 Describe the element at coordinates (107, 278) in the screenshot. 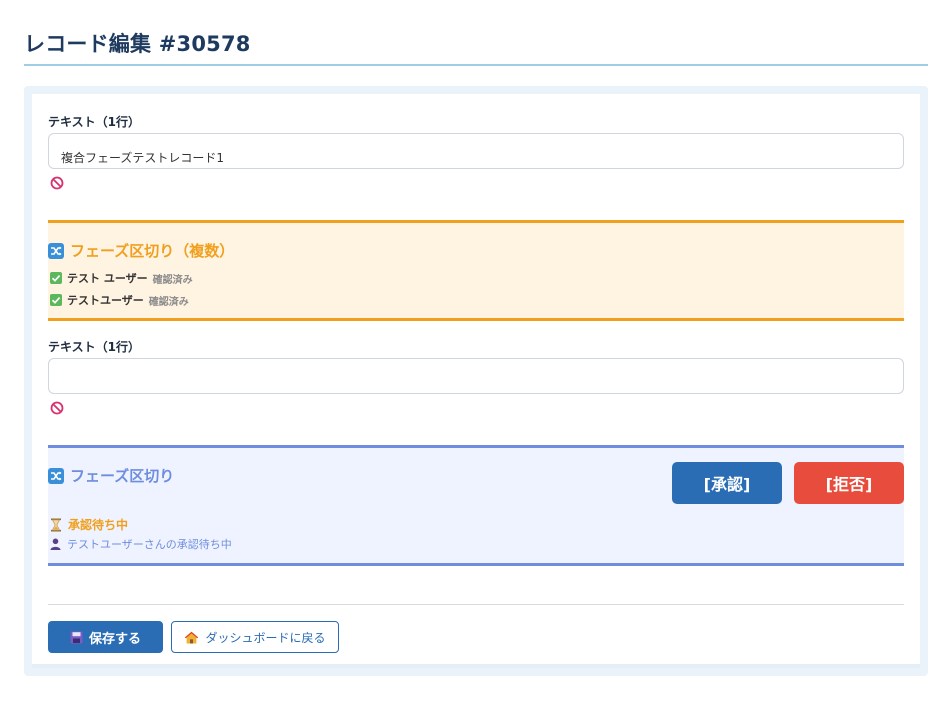

I see `confirmation-user: テスト ユーザー` at that location.